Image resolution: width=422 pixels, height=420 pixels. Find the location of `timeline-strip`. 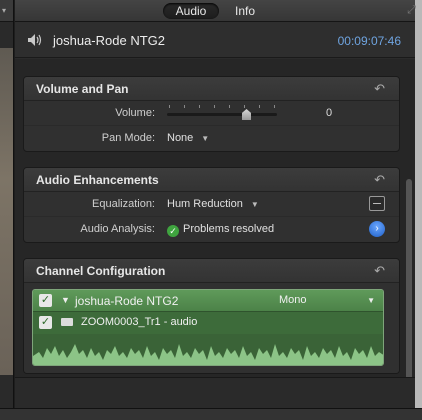

timeline-strip is located at coordinates (211, 414).